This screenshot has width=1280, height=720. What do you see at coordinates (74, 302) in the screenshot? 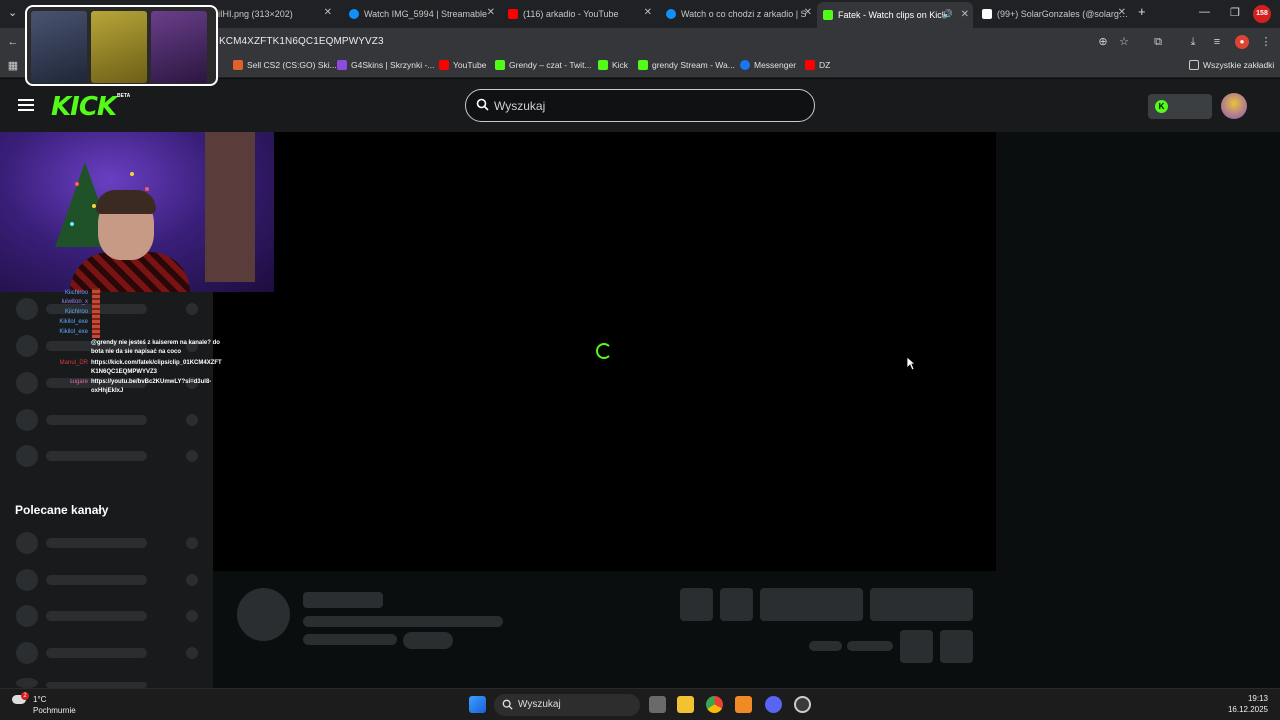
I see `chat-username: luiwiton_x` at bounding box center [74, 302].